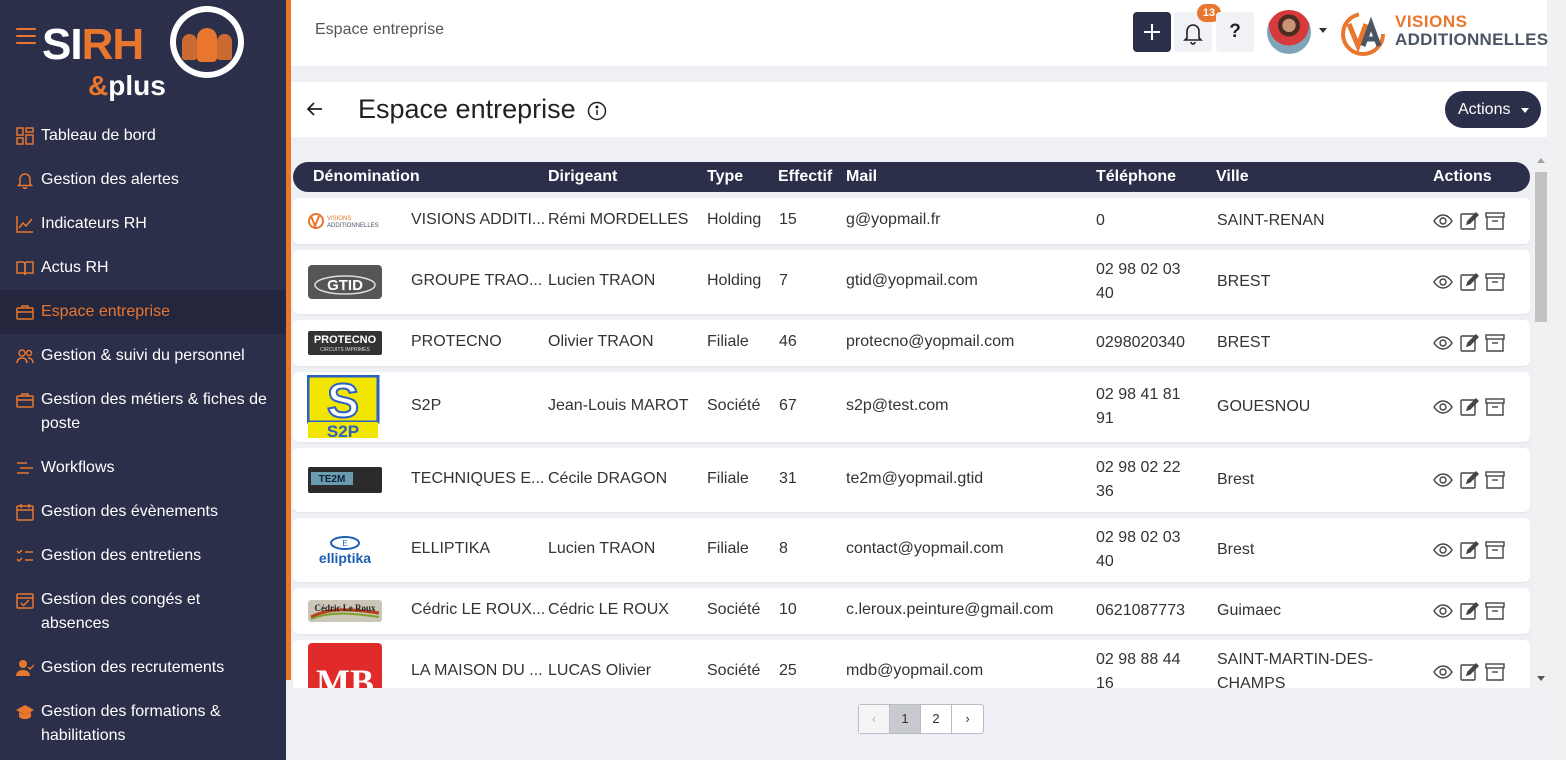 The width and height of the screenshot is (1566, 760). What do you see at coordinates (1541, 160) in the screenshot?
I see `scroll-up-arrow-icon` at bounding box center [1541, 160].